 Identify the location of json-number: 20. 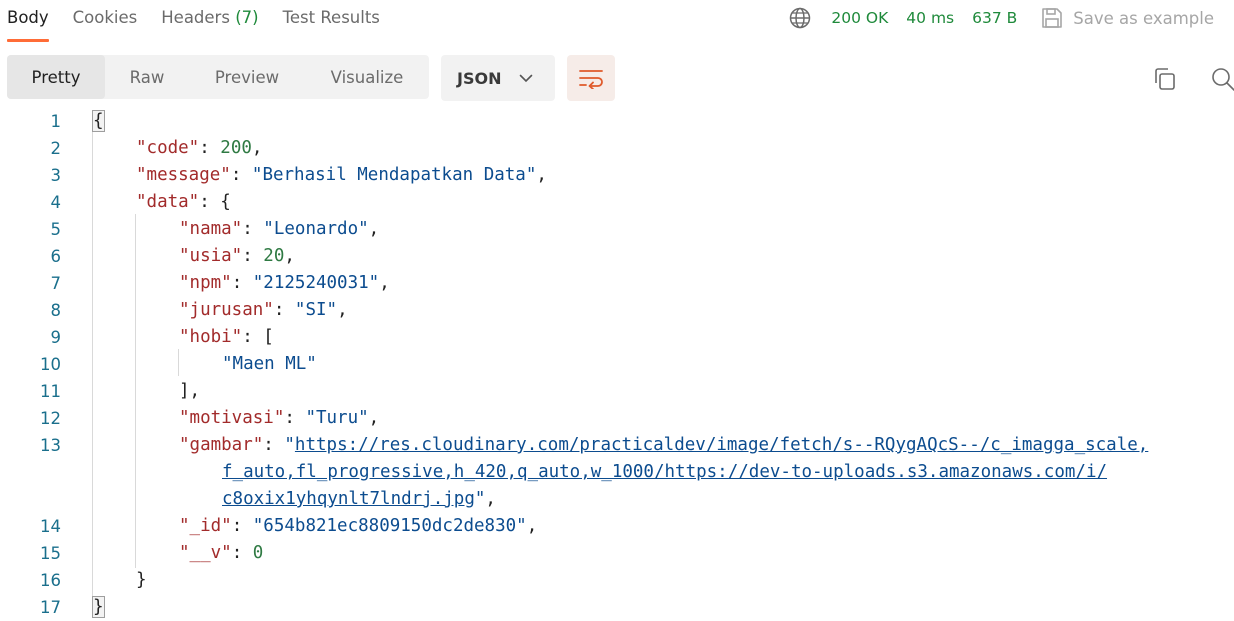
(274, 256).